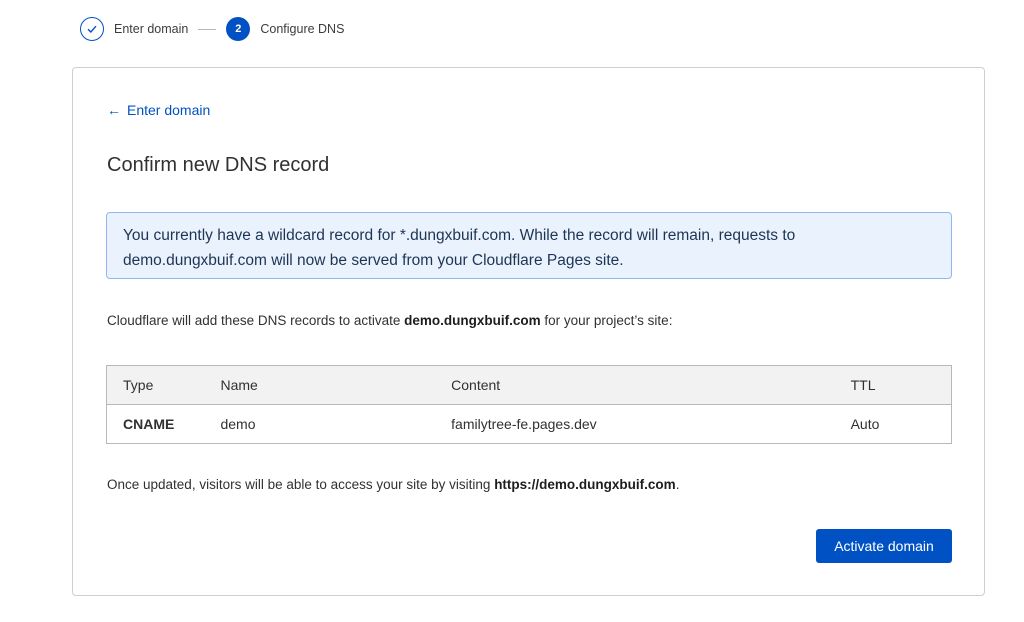 The height and width of the screenshot is (622, 1024). What do you see at coordinates (320, 385) in the screenshot?
I see `column-header-name: Name` at bounding box center [320, 385].